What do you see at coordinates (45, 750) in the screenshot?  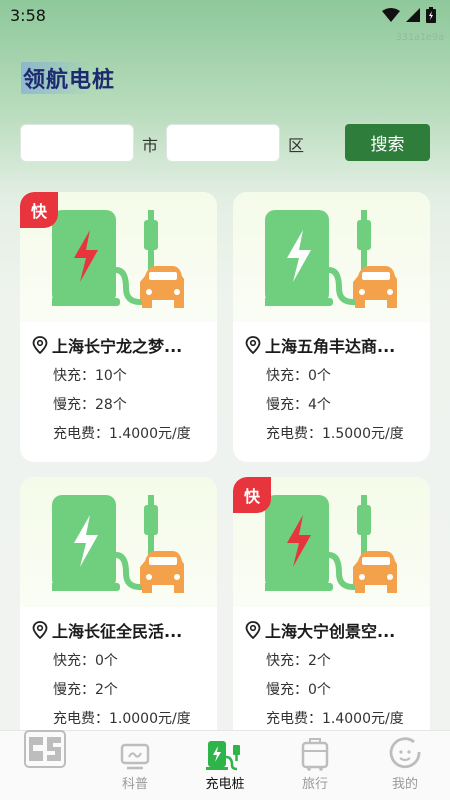 I see `app-logo-icon` at bounding box center [45, 750].